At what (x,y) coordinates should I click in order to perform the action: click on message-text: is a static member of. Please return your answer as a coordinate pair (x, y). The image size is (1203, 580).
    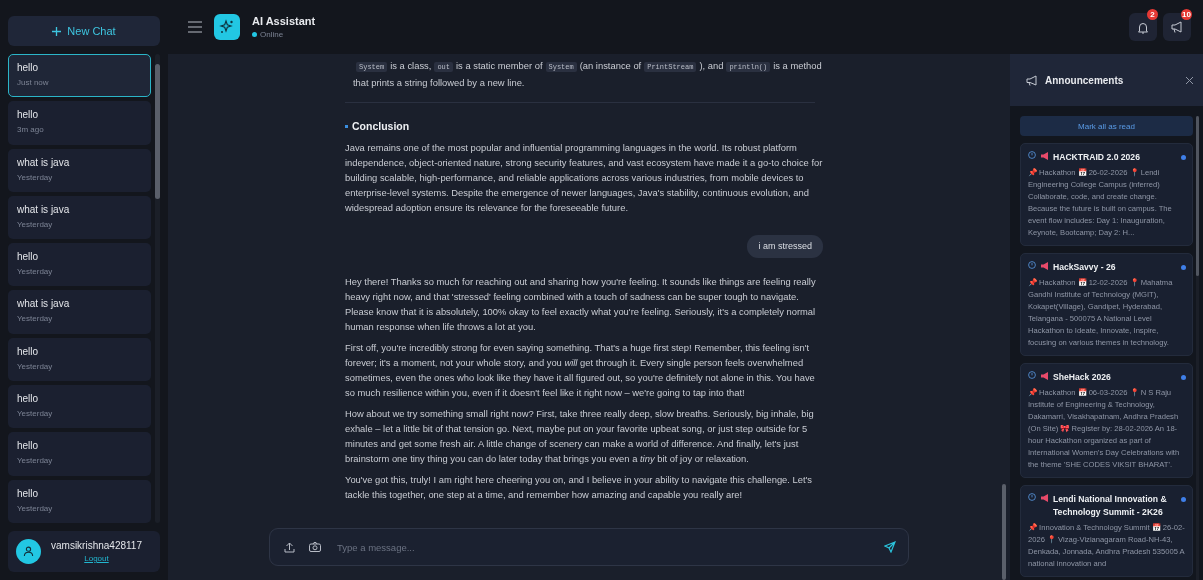
    Looking at the image, I should click on (499, 65).